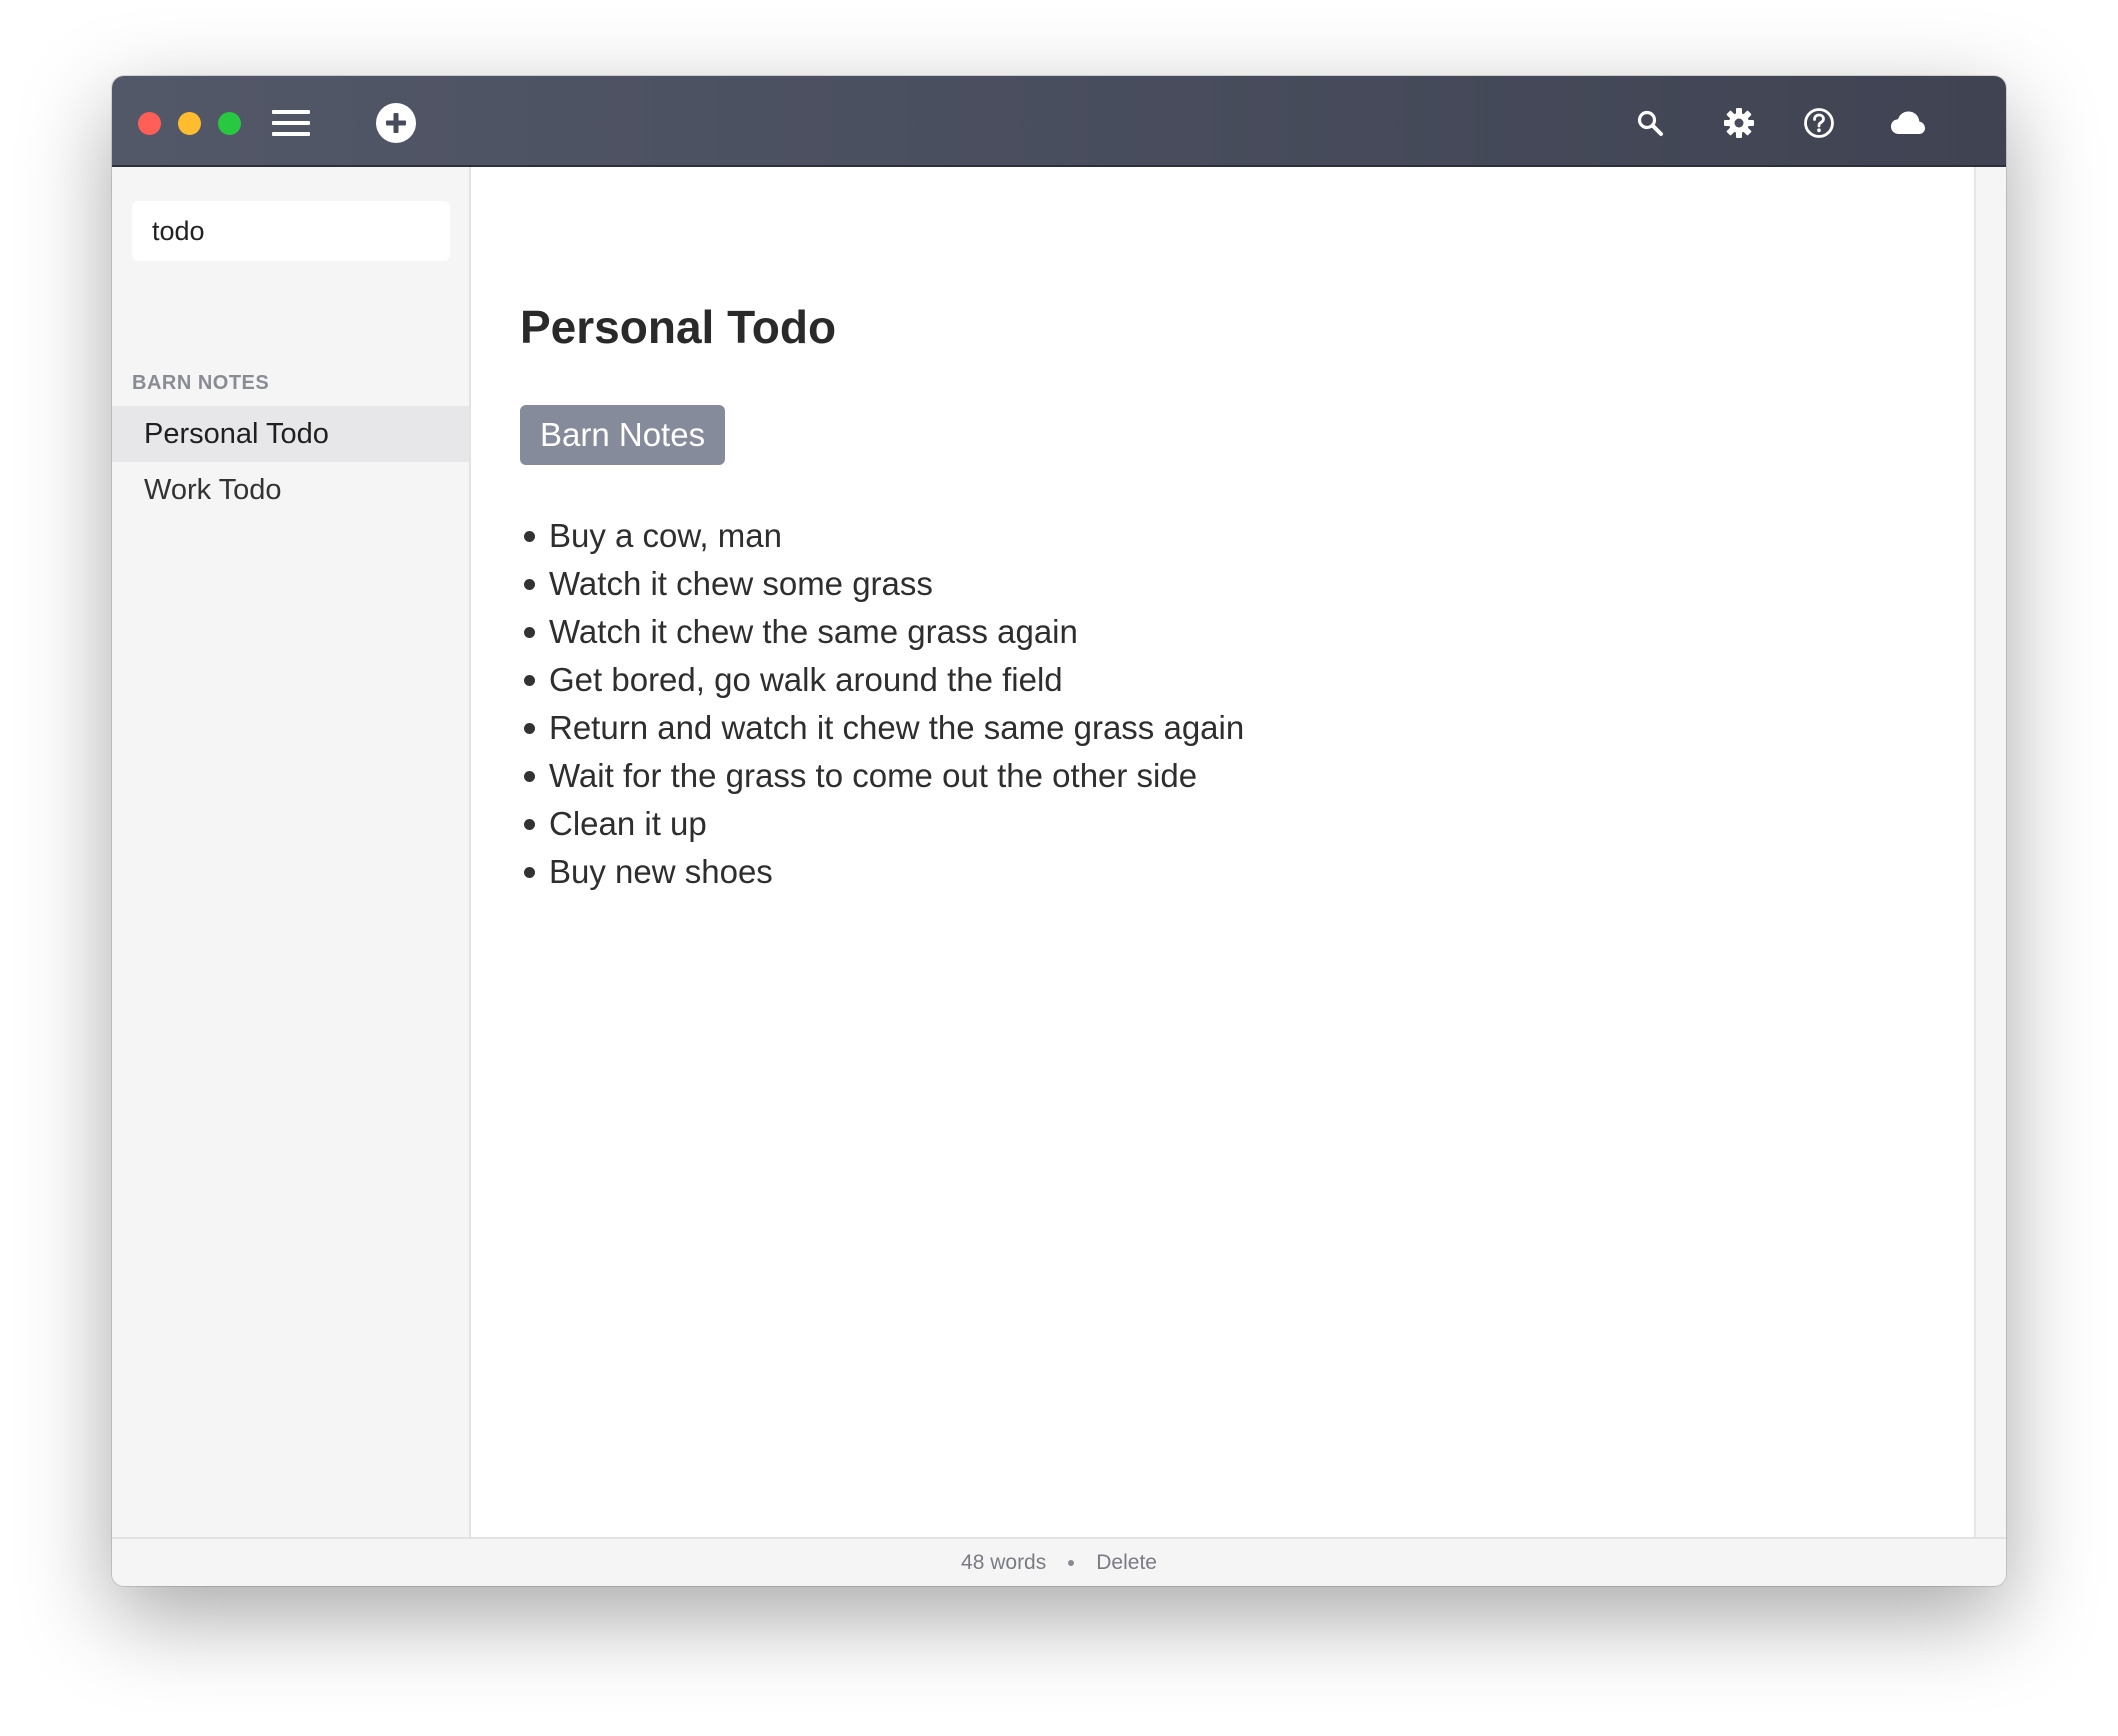 Image resolution: width=2118 pixels, height=1736 pixels. What do you see at coordinates (623, 435) in the screenshot?
I see `tag-chip: Barn Notes` at bounding box center [623, 435].